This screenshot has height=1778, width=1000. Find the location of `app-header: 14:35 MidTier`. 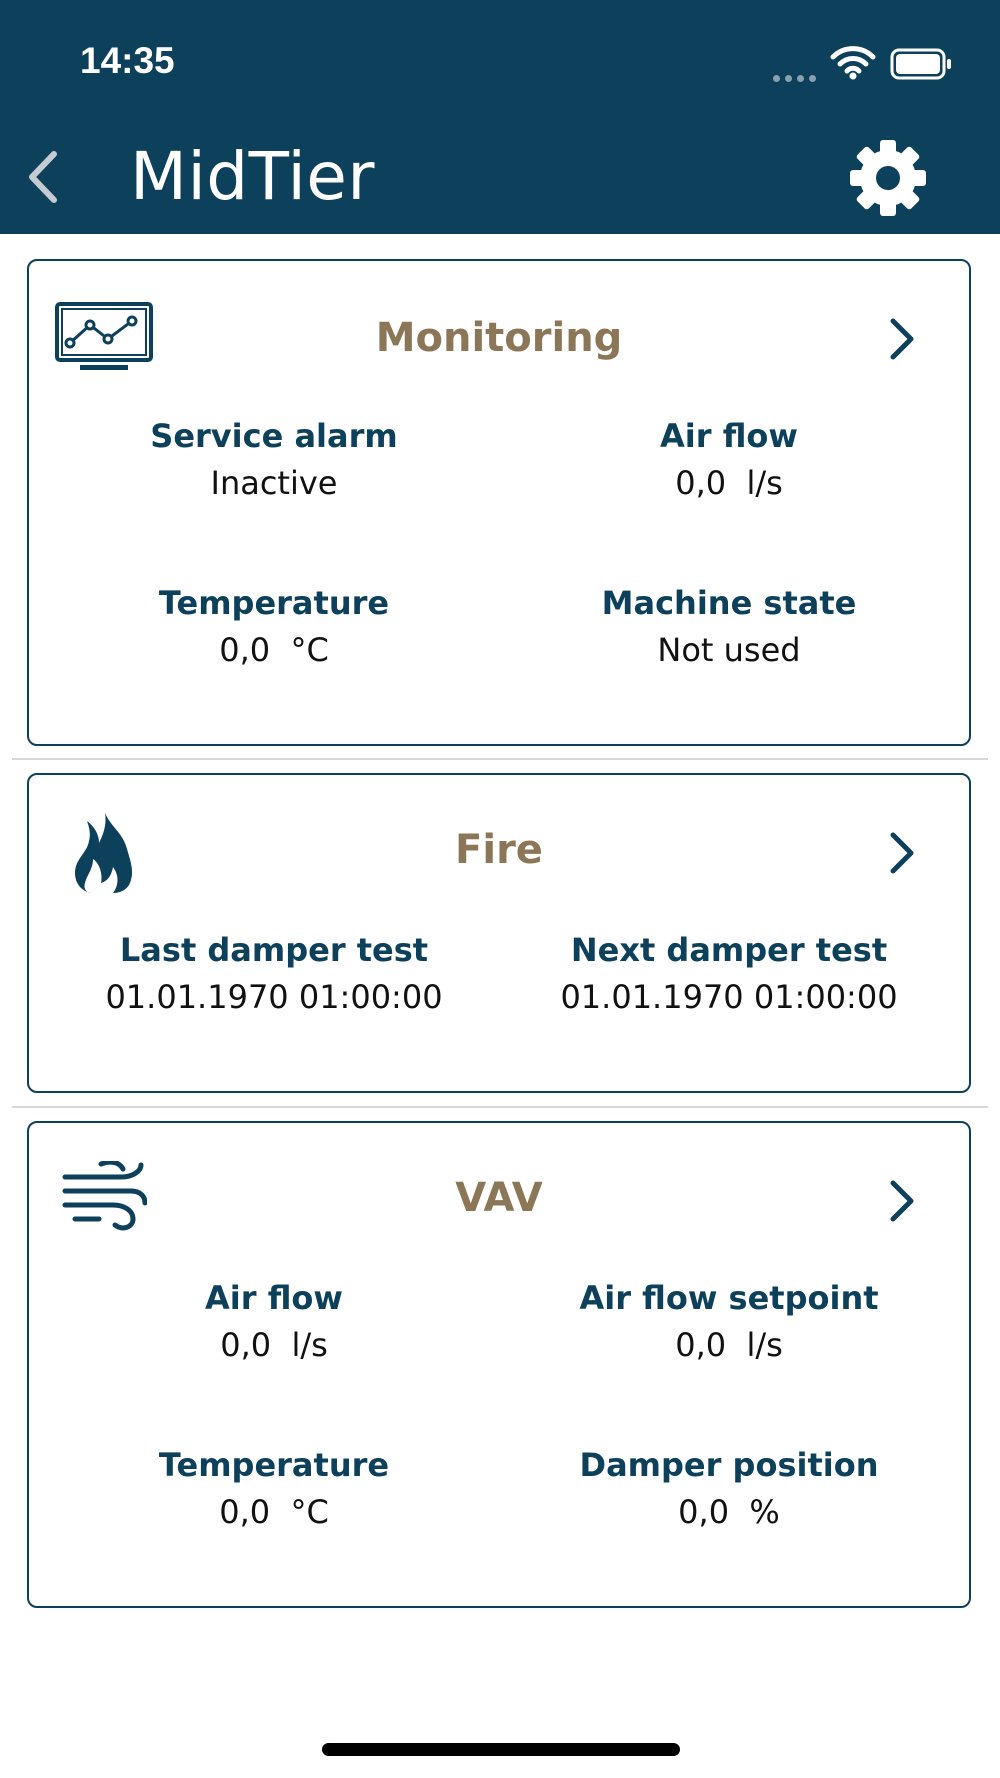

app-header: 14:35 MidTier is located at coordinates (500, 117).